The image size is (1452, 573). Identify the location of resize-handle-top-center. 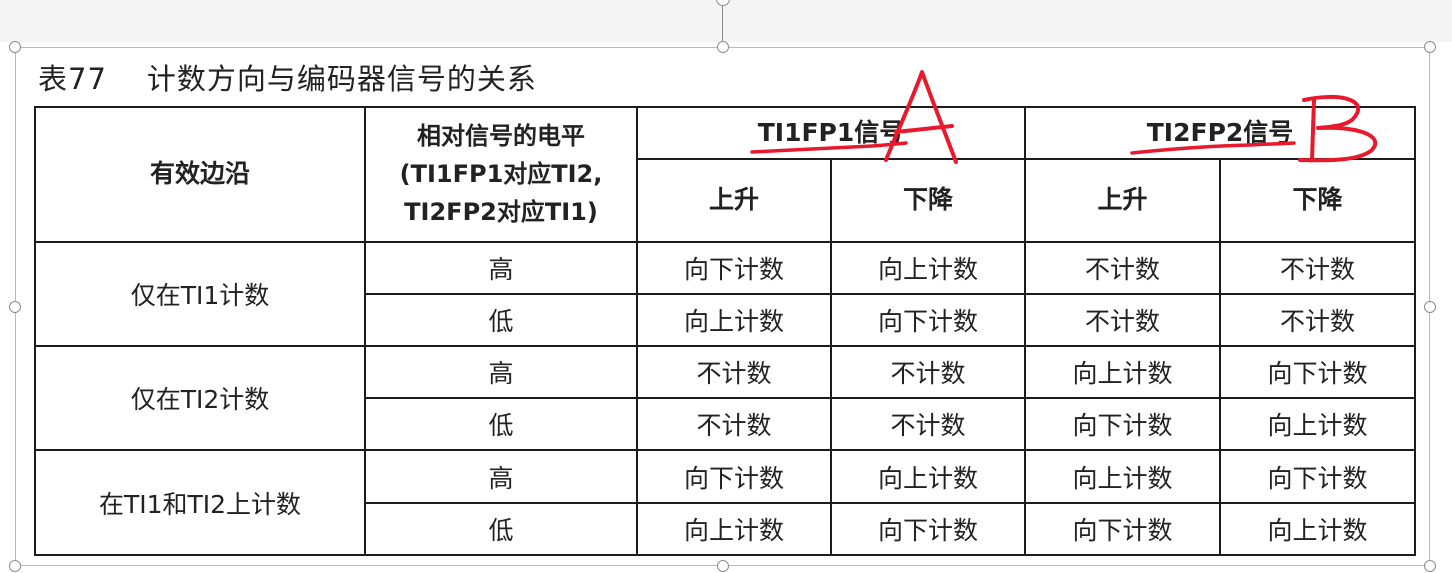
(723, 47).